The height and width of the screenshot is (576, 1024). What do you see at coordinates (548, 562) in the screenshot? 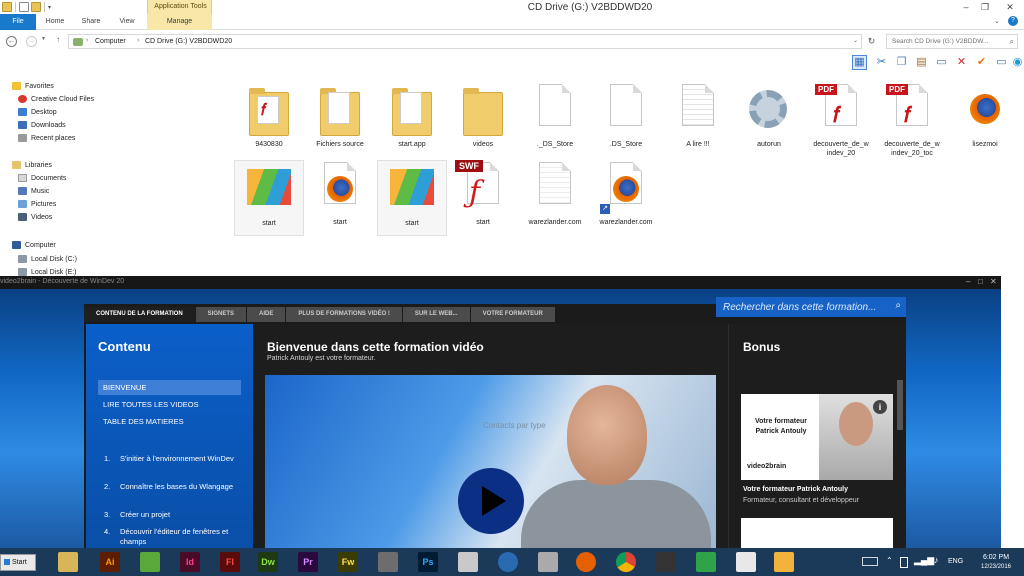
I see `tool-icon` at bounding box center [548, 562].